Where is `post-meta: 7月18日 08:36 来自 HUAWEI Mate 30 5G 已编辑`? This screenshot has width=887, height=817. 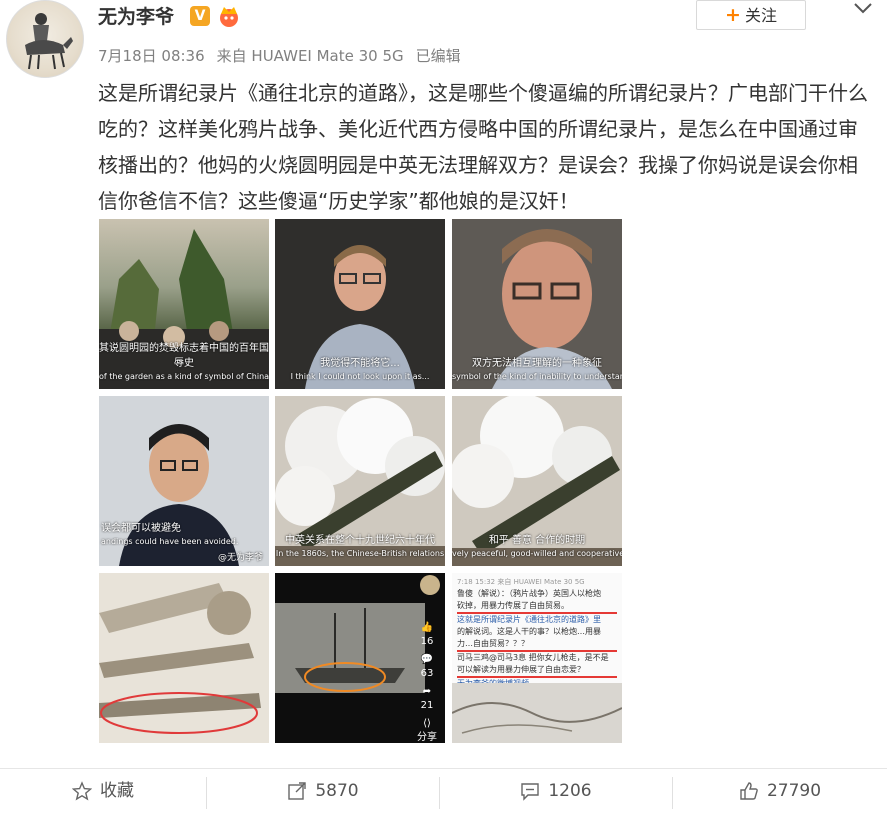 post-meta: 7月18日 08:36 来自 HUAWEI Mate 30 5G 已编辑 is located at coordinates (285, 55).